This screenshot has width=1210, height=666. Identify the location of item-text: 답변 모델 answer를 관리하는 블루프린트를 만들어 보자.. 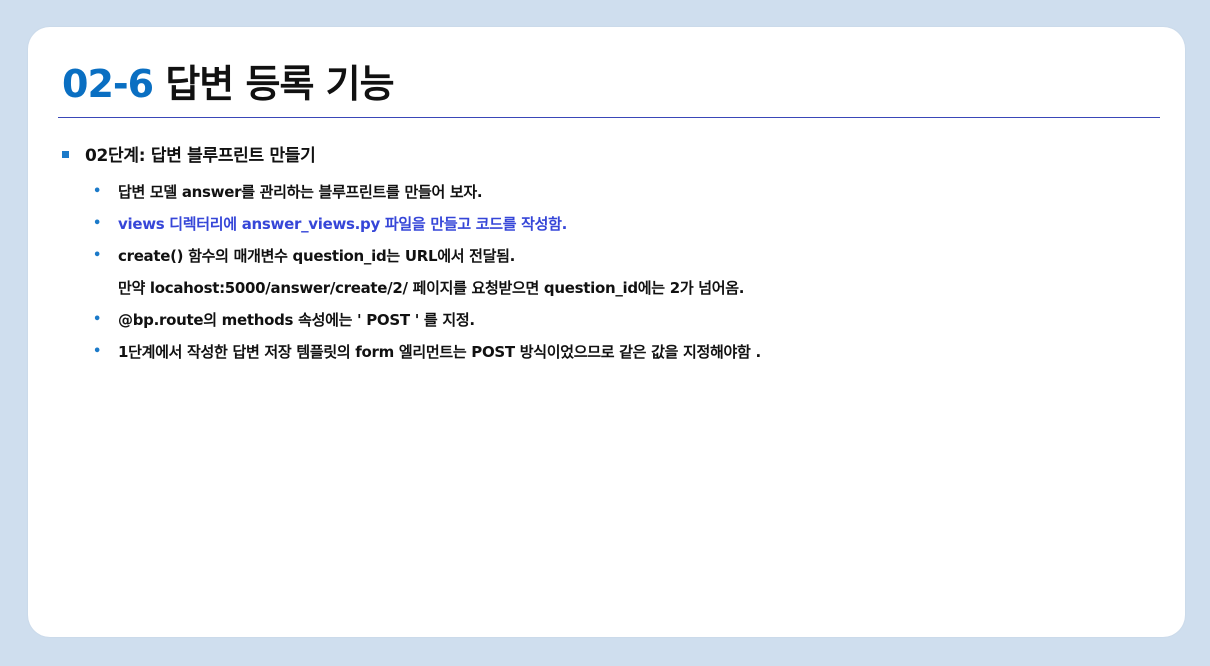
(300, 192).